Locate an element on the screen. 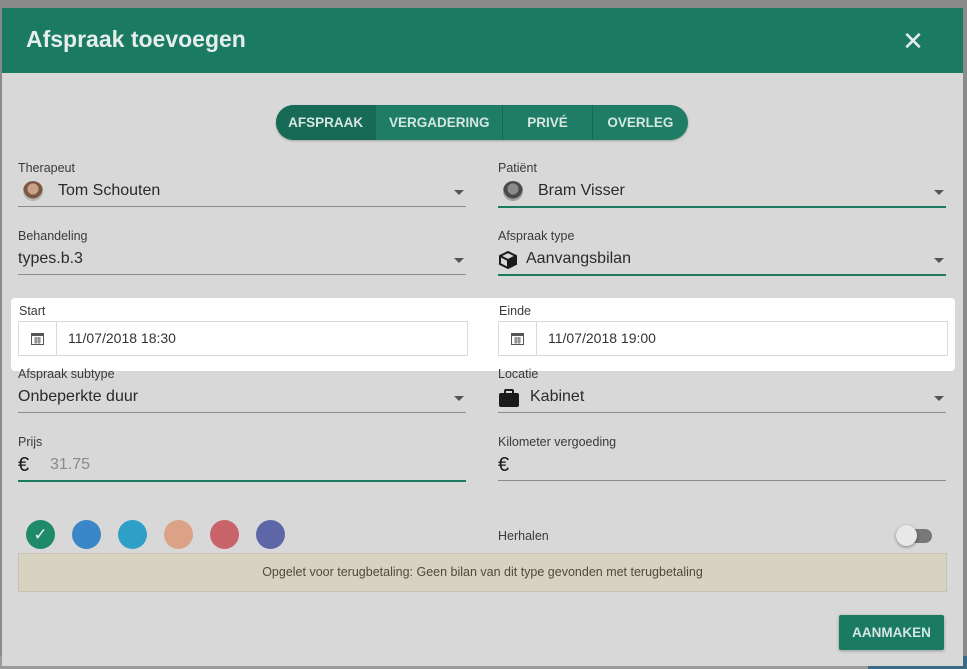  herhalen-toggle-knob is located at coordinates (906, 535).